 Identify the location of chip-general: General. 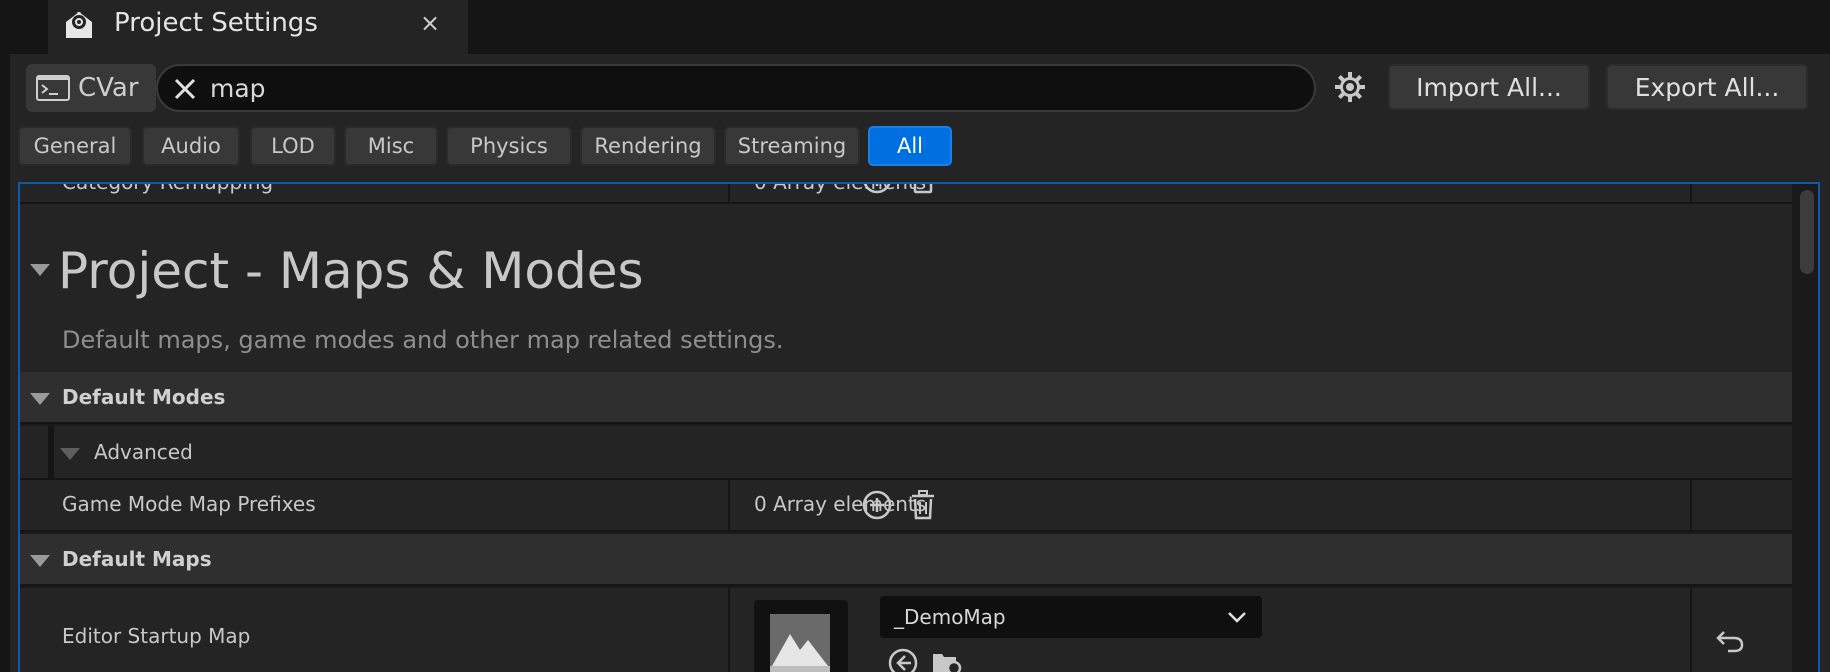
(75, 146).